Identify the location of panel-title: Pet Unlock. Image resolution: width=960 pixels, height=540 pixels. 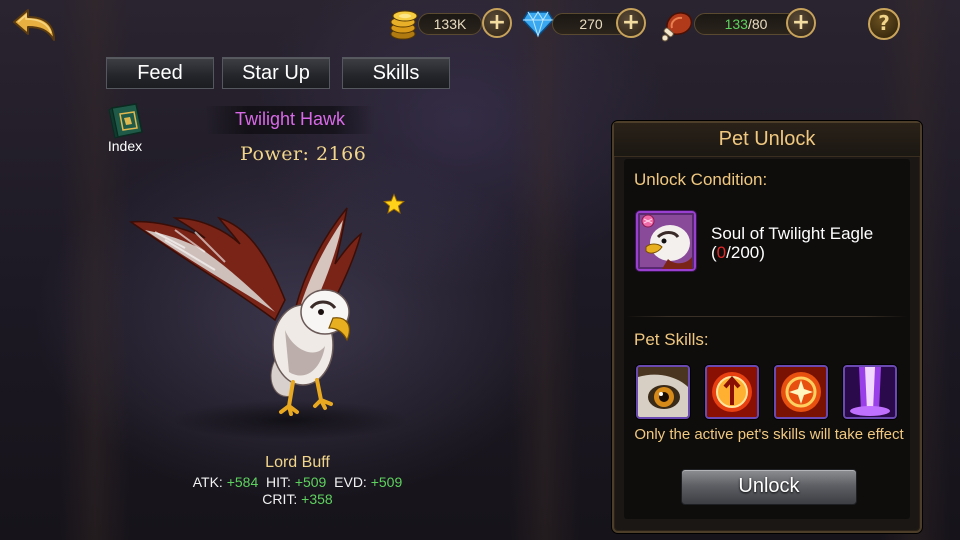
(767, 139).